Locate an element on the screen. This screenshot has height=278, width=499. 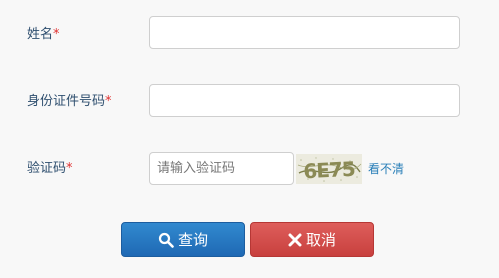
captcha-required-mark: * is located at coordinates (69, 168).